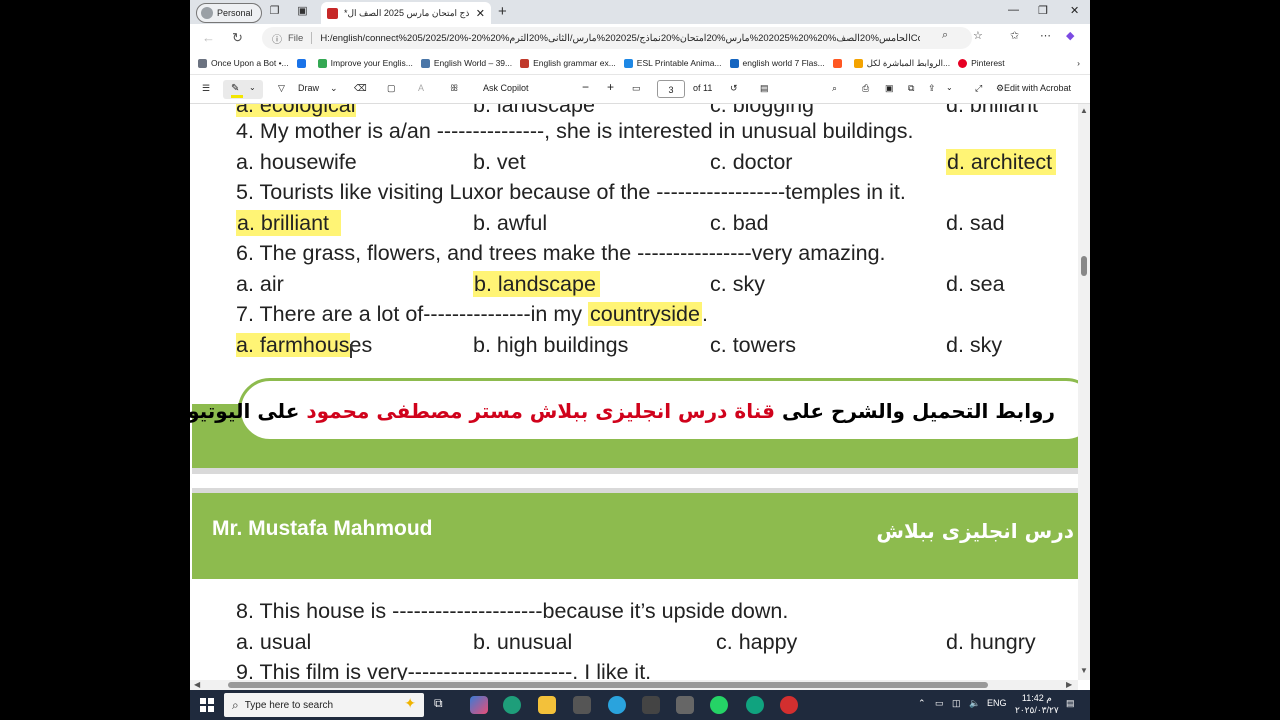  What do you see at coordinates (502, 11) in the screenshot?
I see `new-tab-button: +` at bounding box center [502, 11].